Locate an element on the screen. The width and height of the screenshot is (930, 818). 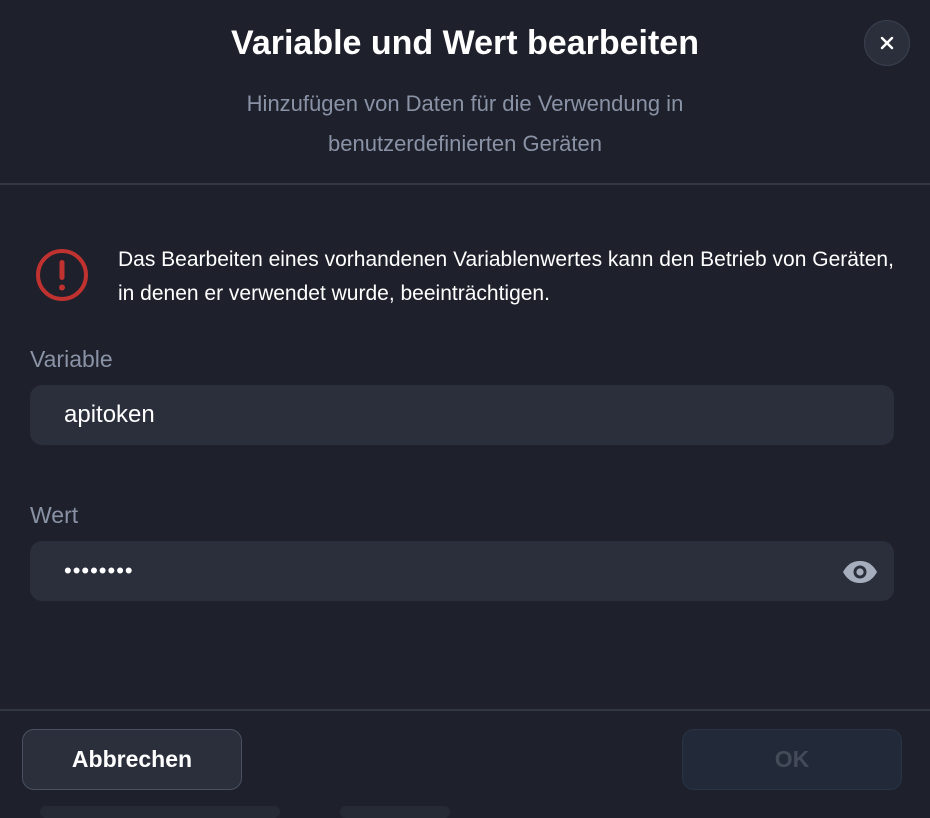
eye-icon is located at coordinates (860, 572).